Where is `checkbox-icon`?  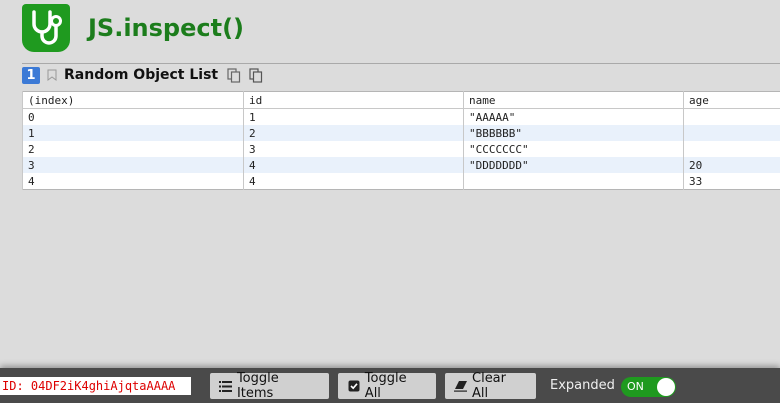 checkbox-icon is located at coordinates (354, 386).